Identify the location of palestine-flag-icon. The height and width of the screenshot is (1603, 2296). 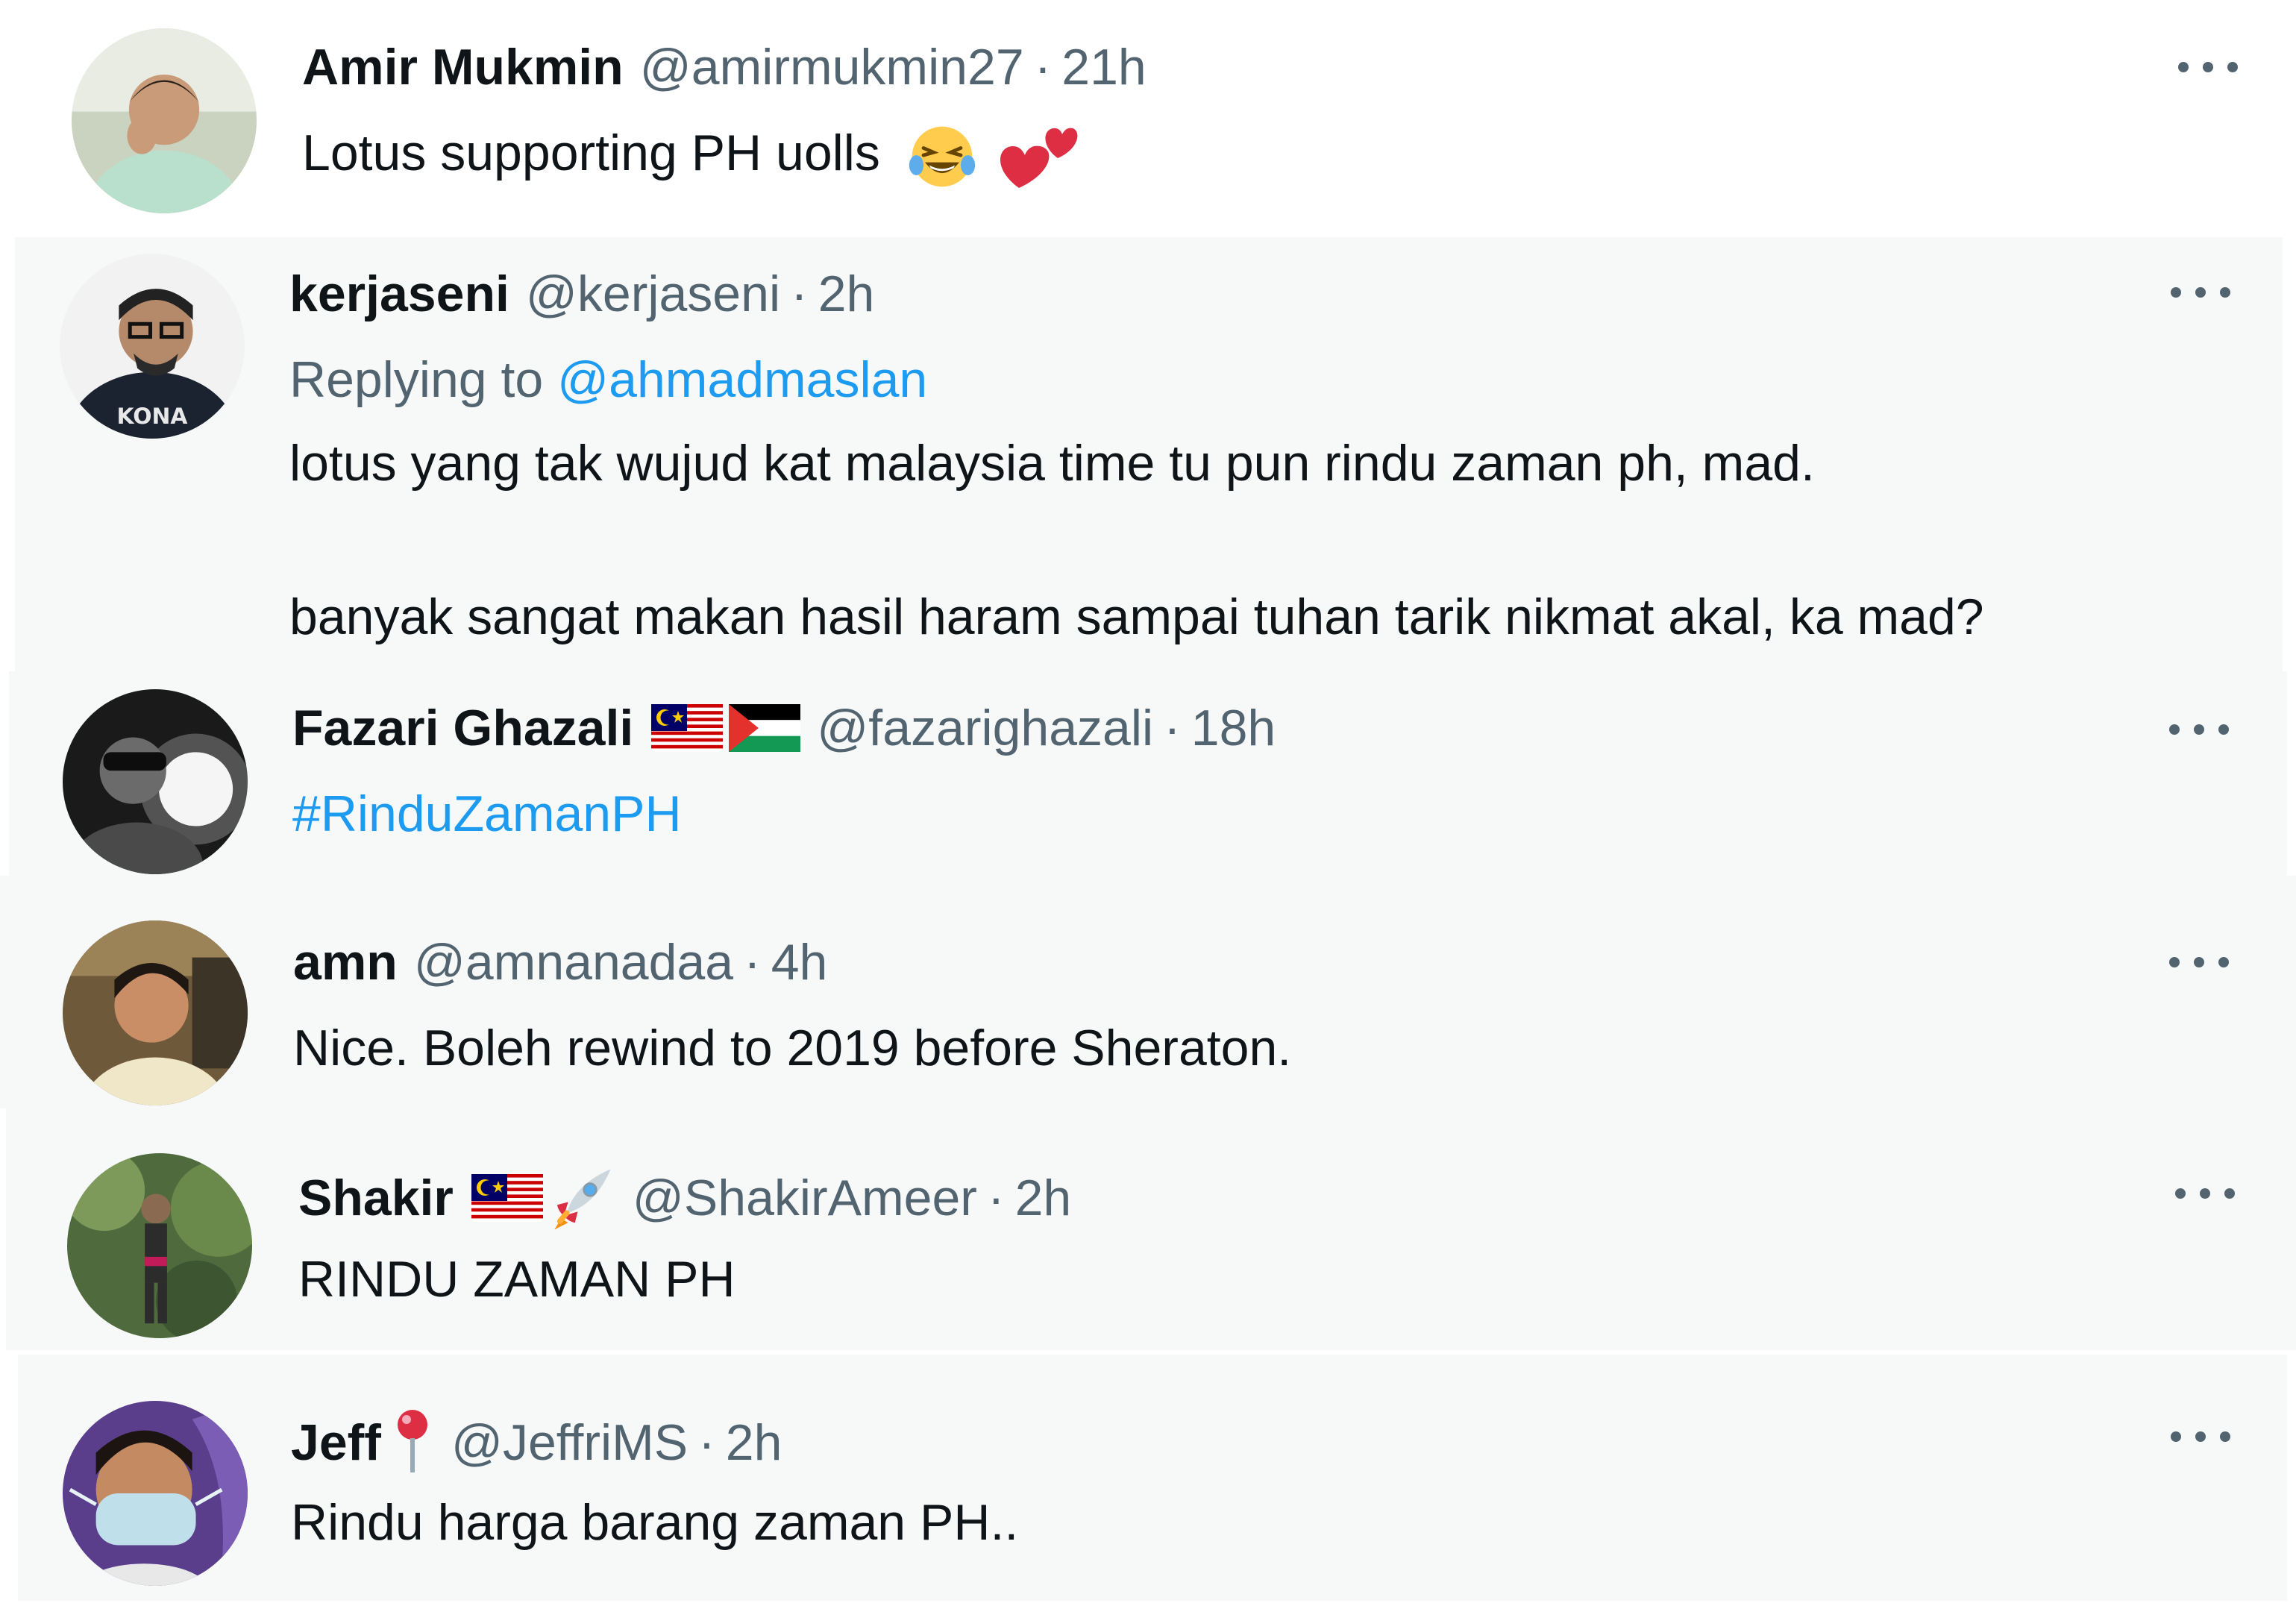
(764, 728).